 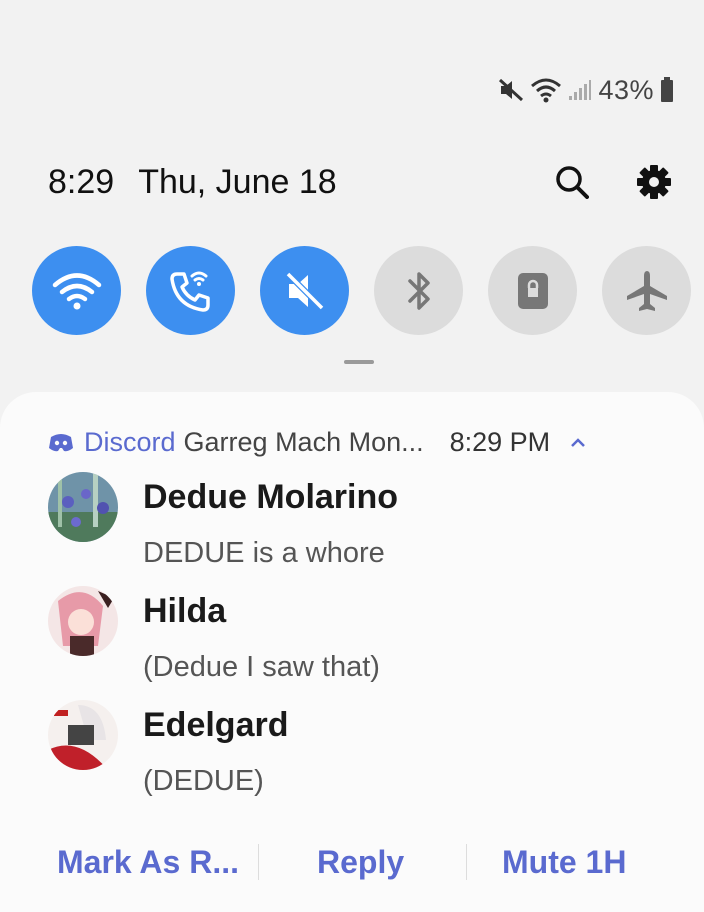 I want to click on status-bar: 43%, so click(x=586, y=90).